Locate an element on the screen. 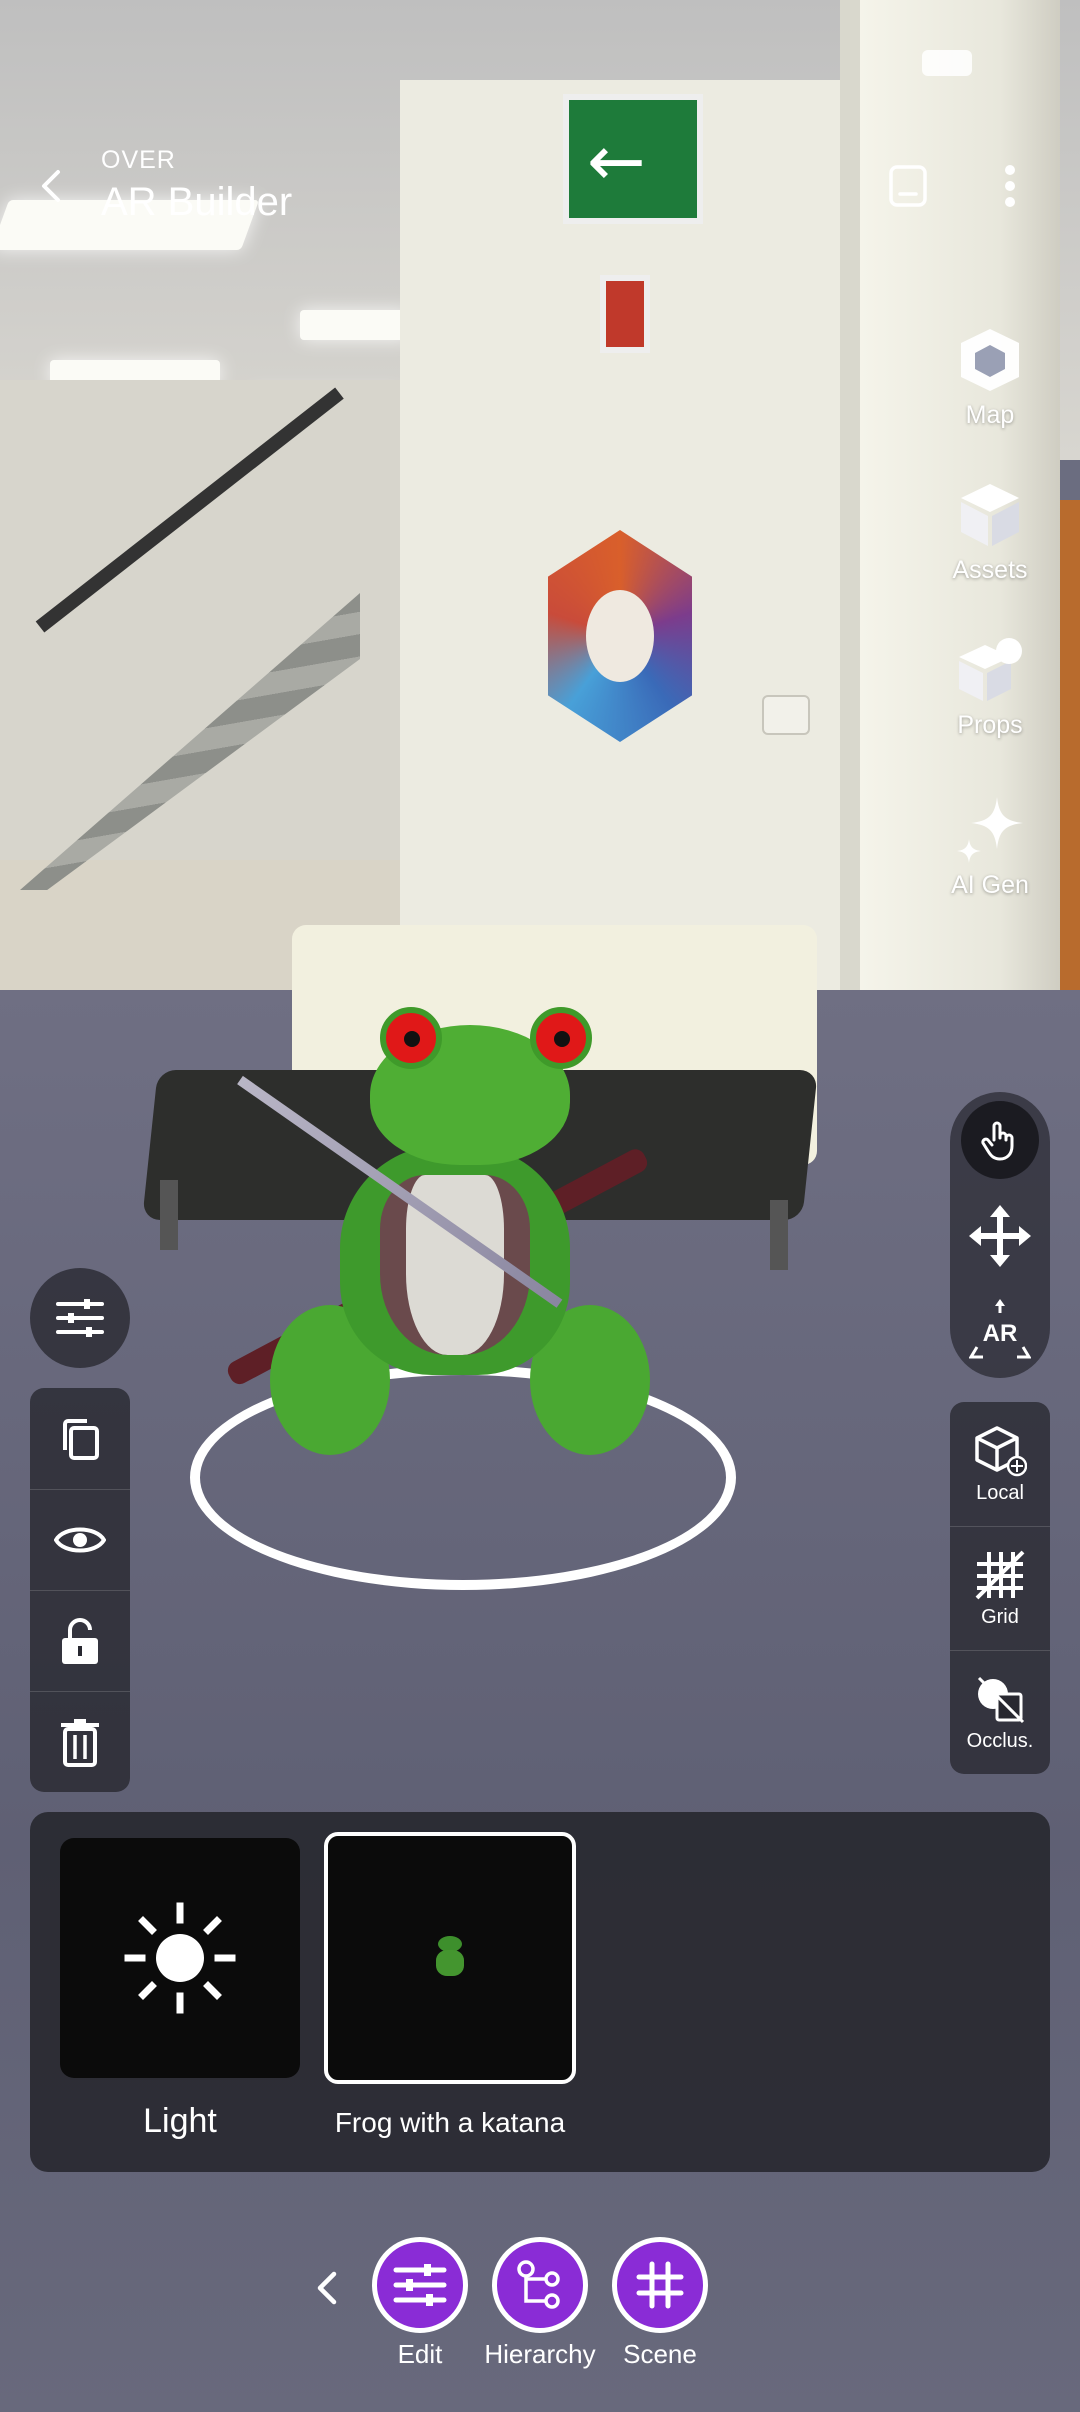 This screenshot has height=2412, width=1080. hierarchy-item-frog is located at coordinates (450, 1958).